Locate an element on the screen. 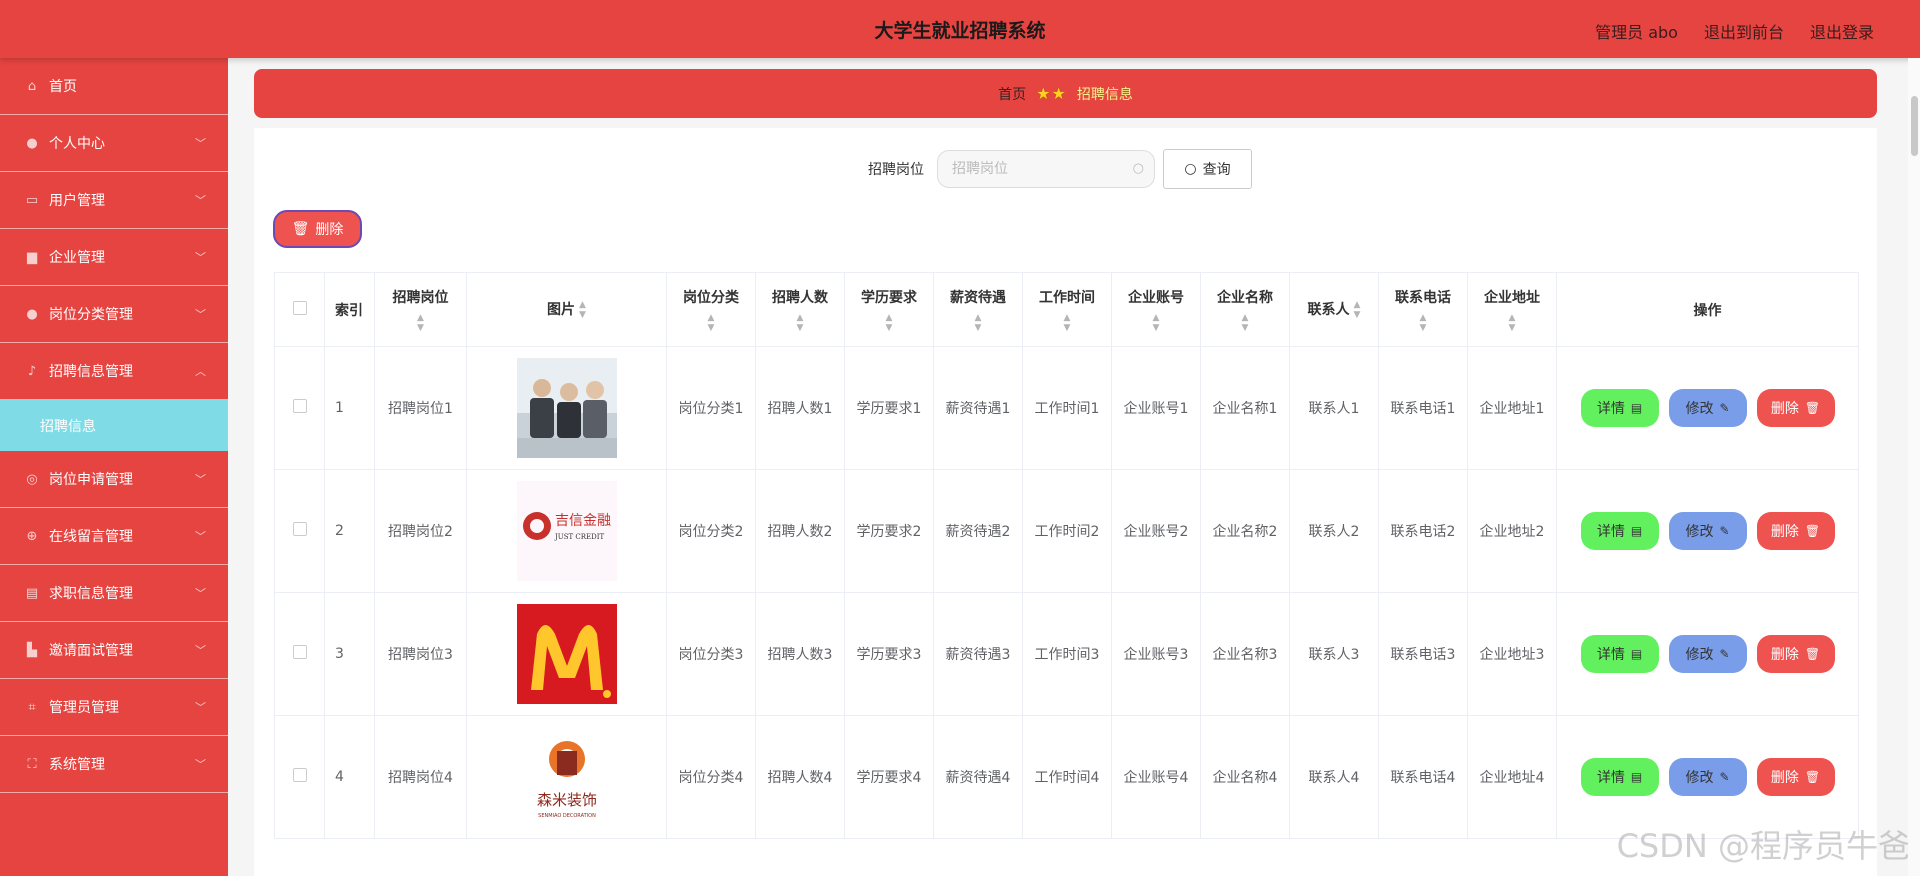 The image size is (1920, 876). sidebar-item-online-message: ⊕ 在线留言管理 ﹀ is located at coordinates (114, 536).